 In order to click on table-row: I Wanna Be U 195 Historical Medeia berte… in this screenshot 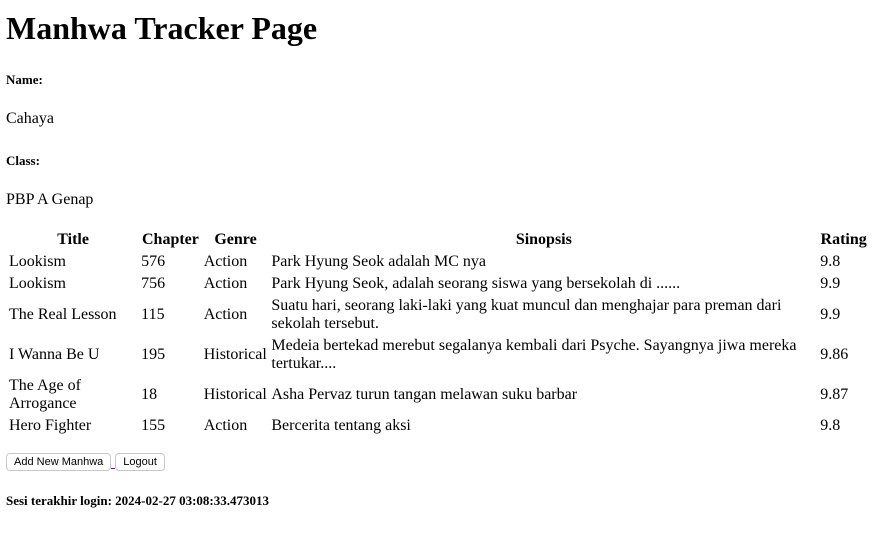, I will do `click(438, 355)`.